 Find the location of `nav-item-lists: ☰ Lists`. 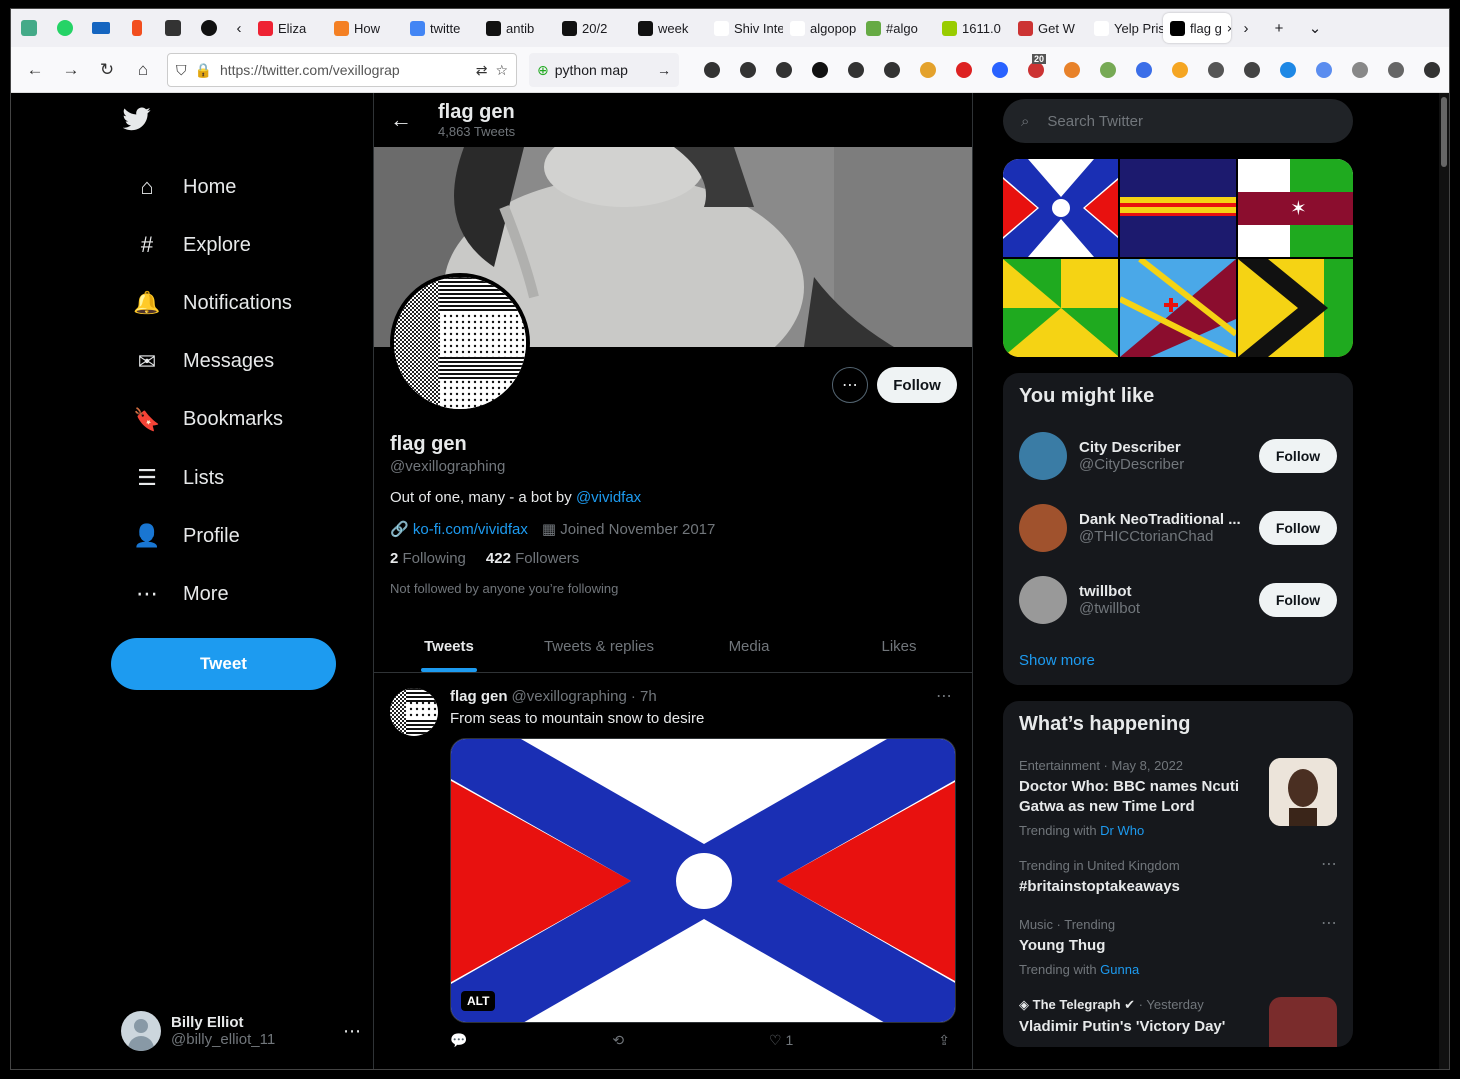

nav-item-lists: ☰ Lists is located at coordinates (178, 478).